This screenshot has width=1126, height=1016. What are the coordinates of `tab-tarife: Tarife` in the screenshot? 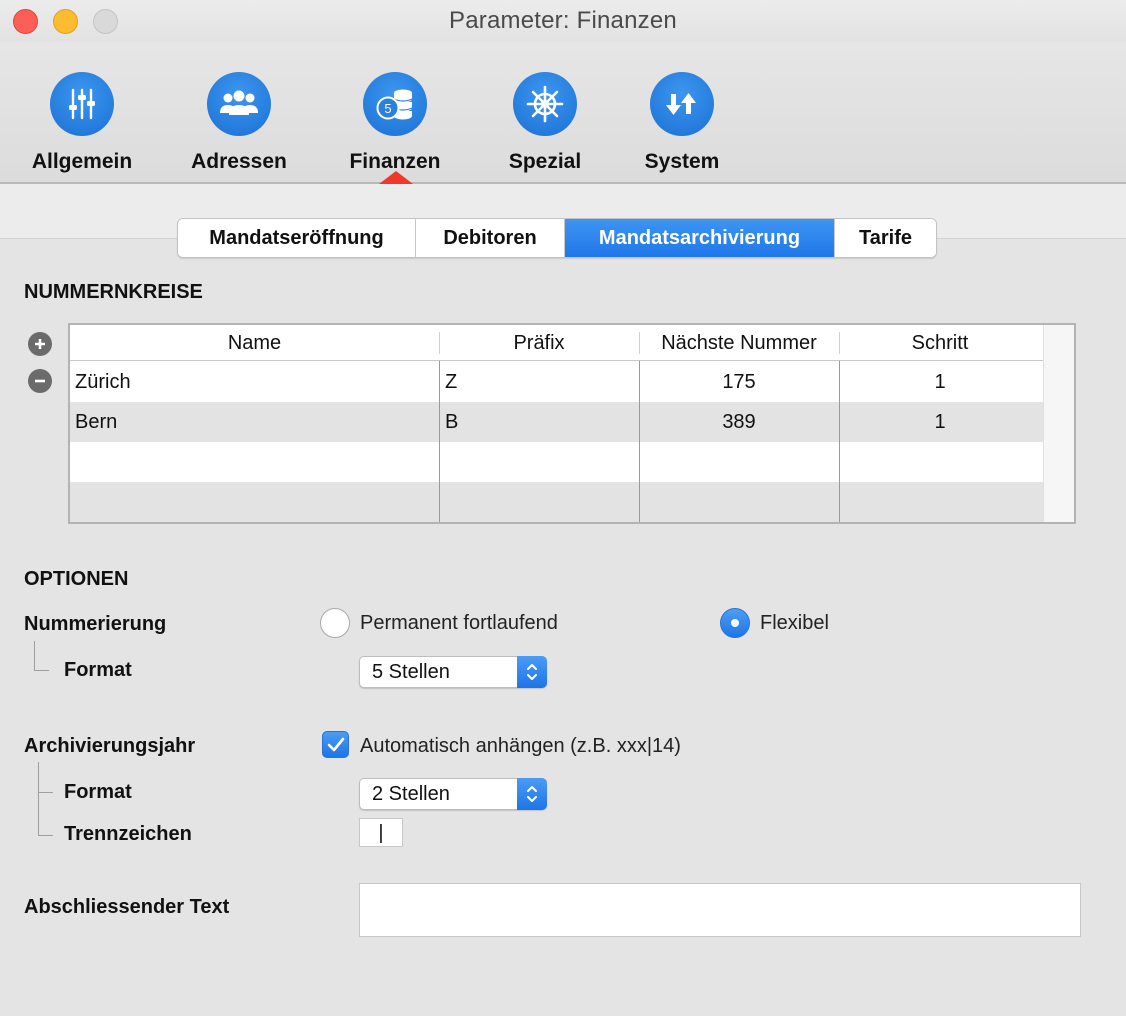 It's located at (885, 238).